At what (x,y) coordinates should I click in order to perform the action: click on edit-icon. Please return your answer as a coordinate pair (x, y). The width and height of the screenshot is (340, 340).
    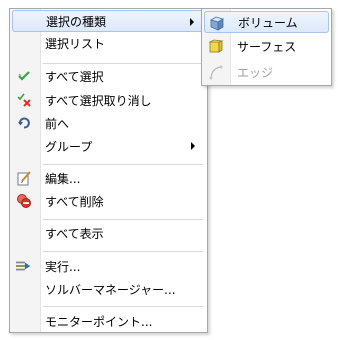
    Looking at the image, I should click on (24, 178).